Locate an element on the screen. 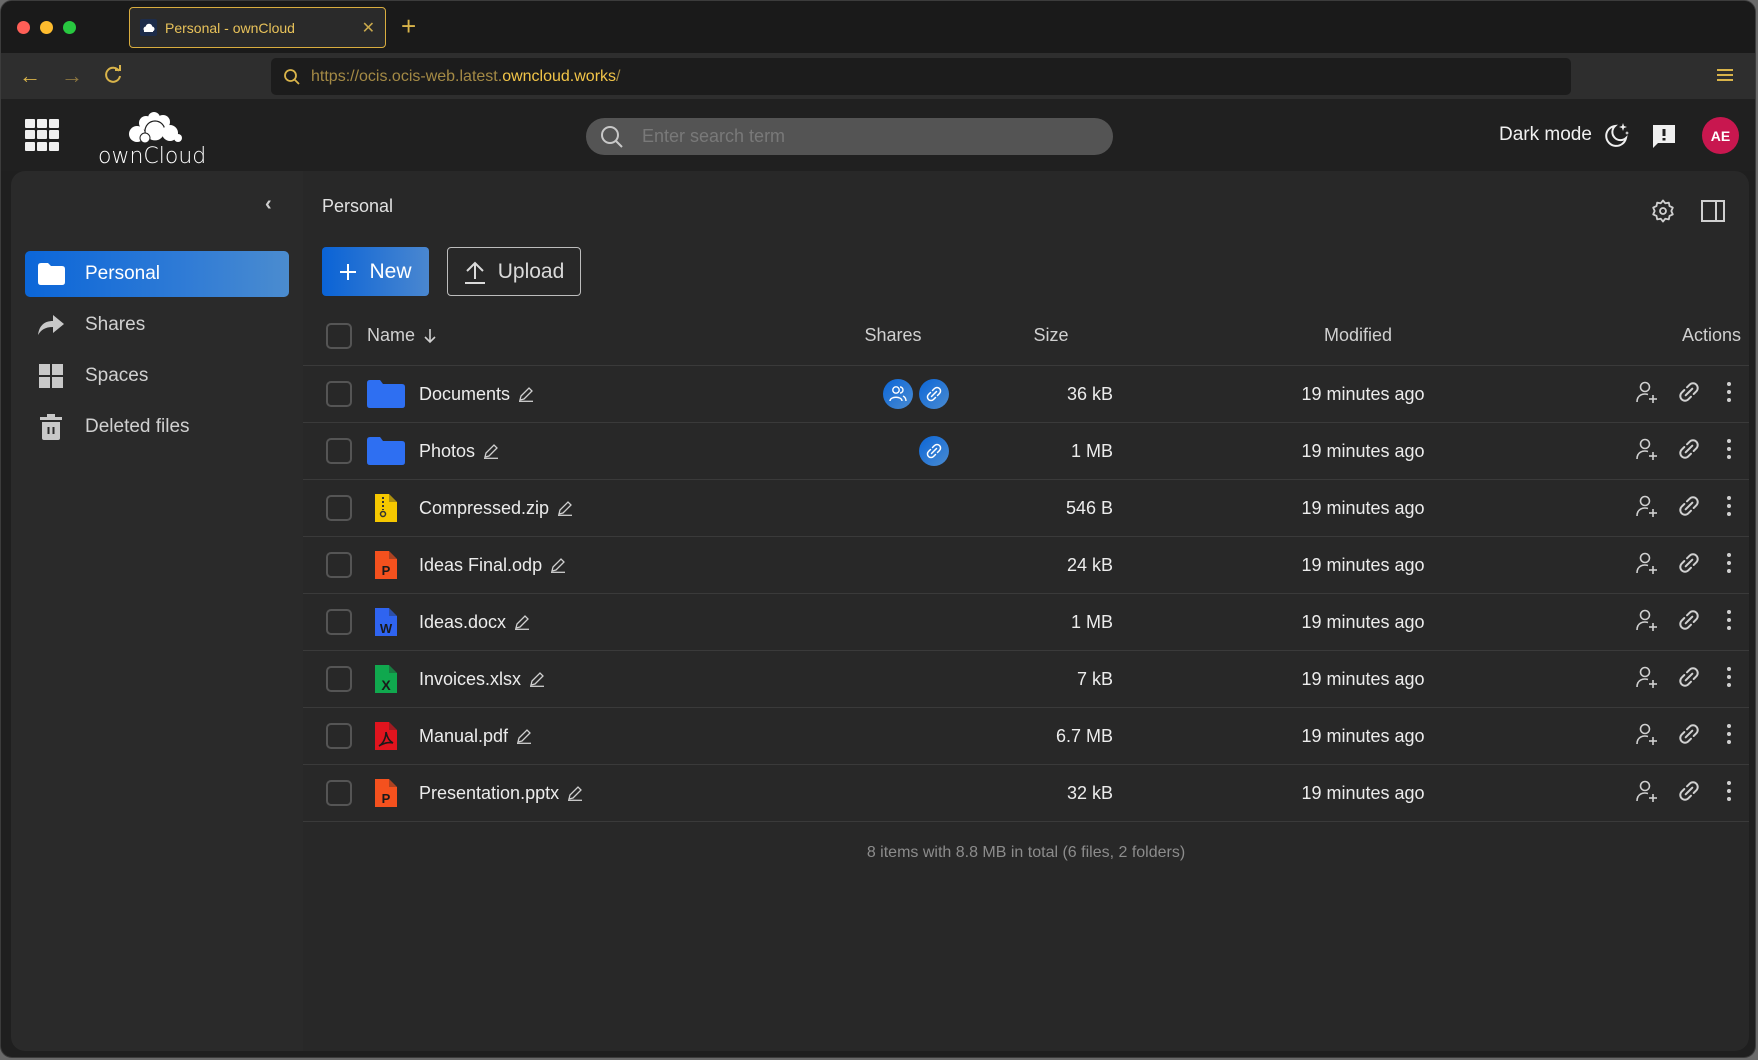  maximize-window-button is located at coordinates (69, 27).